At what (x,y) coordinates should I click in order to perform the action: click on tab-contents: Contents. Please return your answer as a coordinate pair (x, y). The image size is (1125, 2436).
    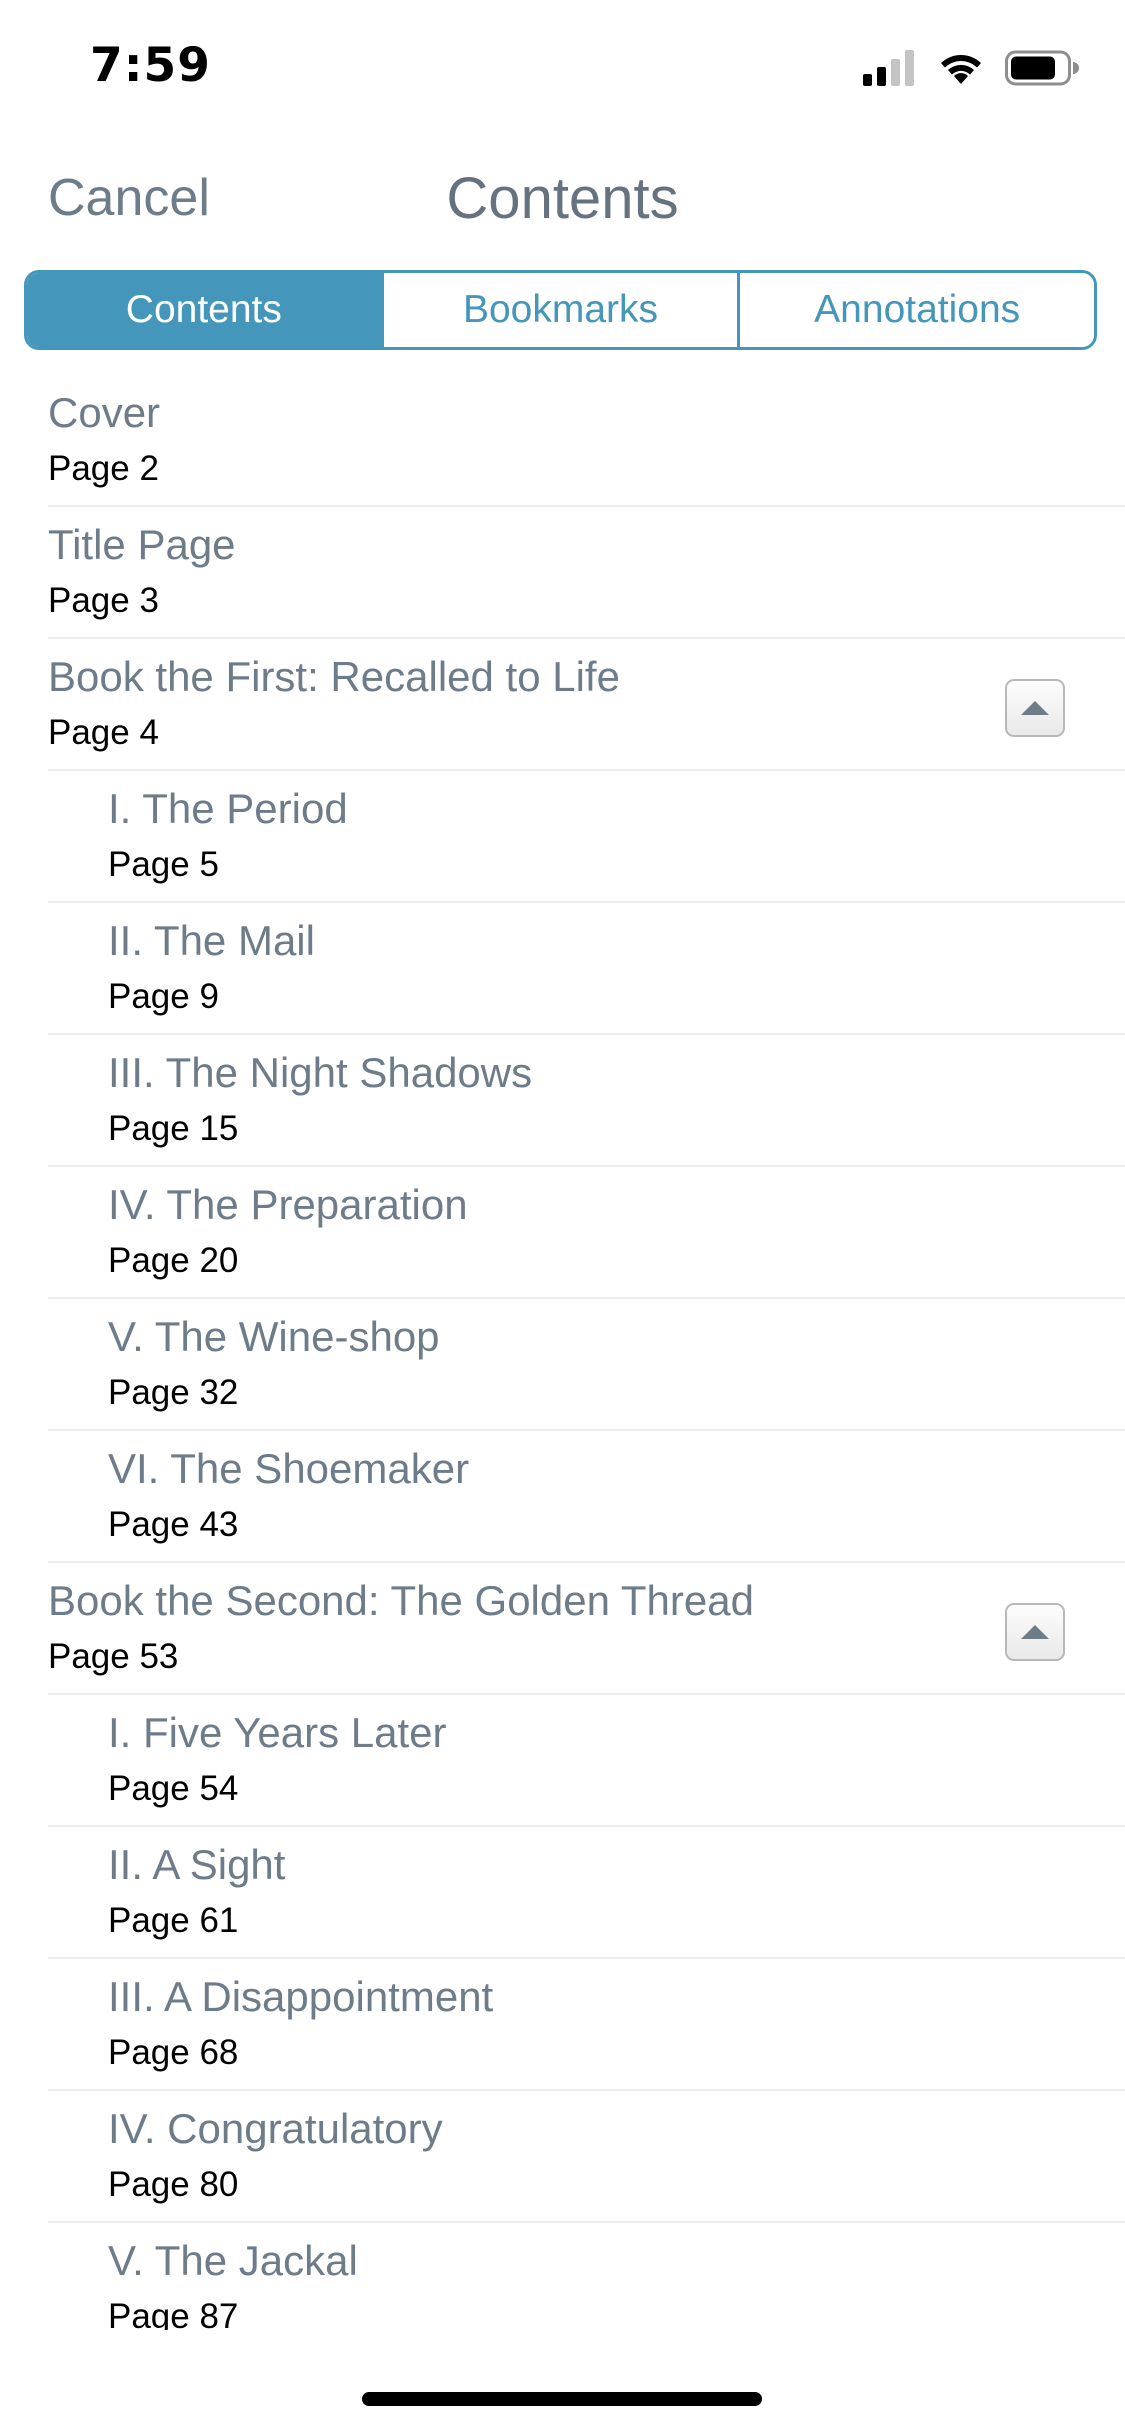
    Looking at the image, I should click on (204, 310).